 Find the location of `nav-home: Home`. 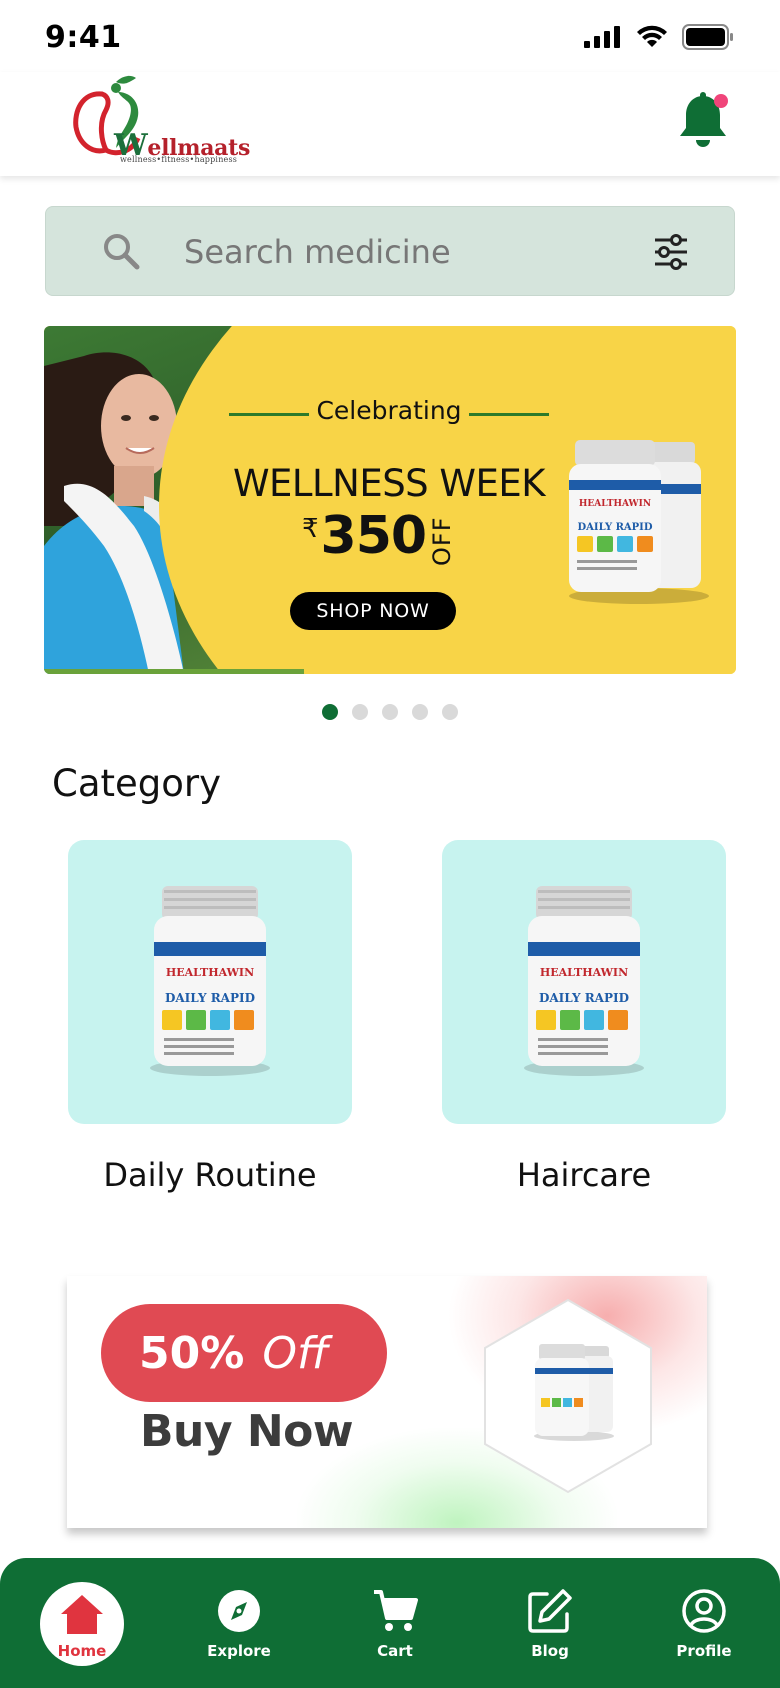

nav-home: Home is located at coordinates (82, 1623).